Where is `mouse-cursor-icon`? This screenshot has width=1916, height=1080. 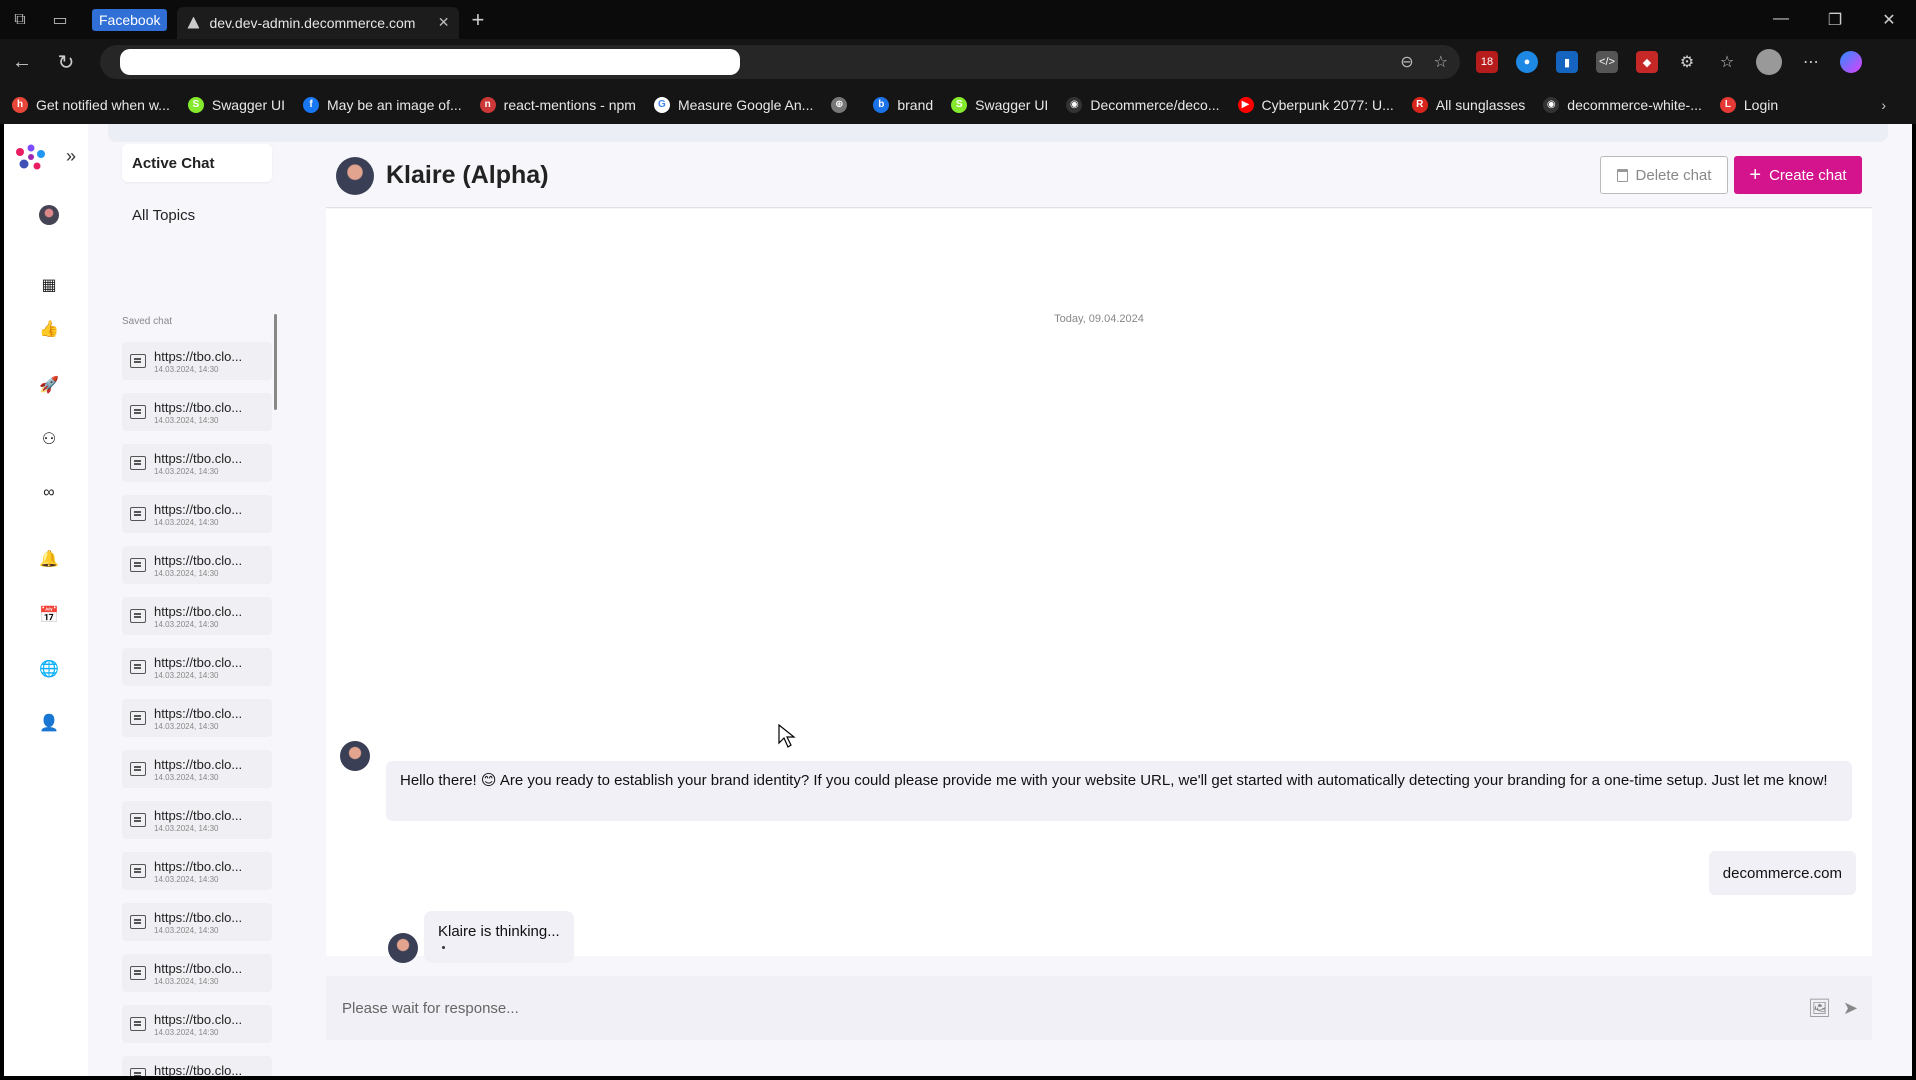 mouse-cursor-icon is located at coordinates (787, 736).